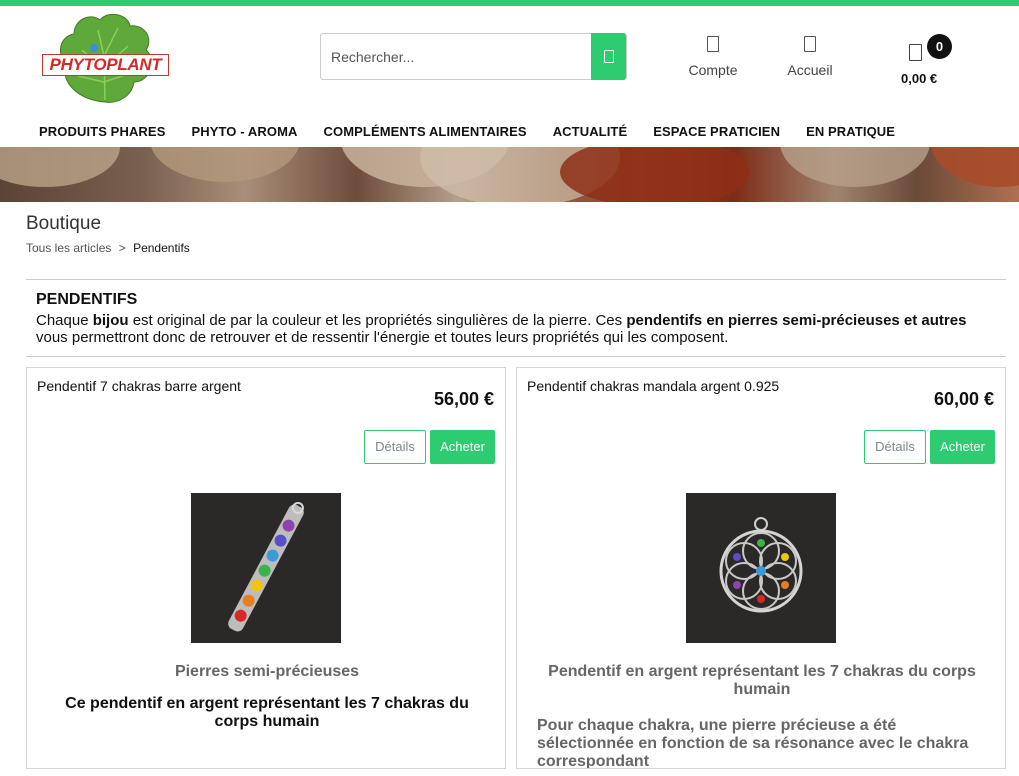  Describe the element at coordinates (87, 299) in the screenshot. I see `category-title: PENDENTIFS` at that location.